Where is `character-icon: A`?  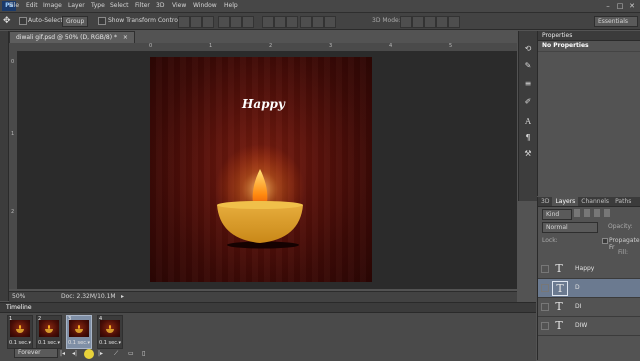
character-icon: A is located at coordinates (528, 122).